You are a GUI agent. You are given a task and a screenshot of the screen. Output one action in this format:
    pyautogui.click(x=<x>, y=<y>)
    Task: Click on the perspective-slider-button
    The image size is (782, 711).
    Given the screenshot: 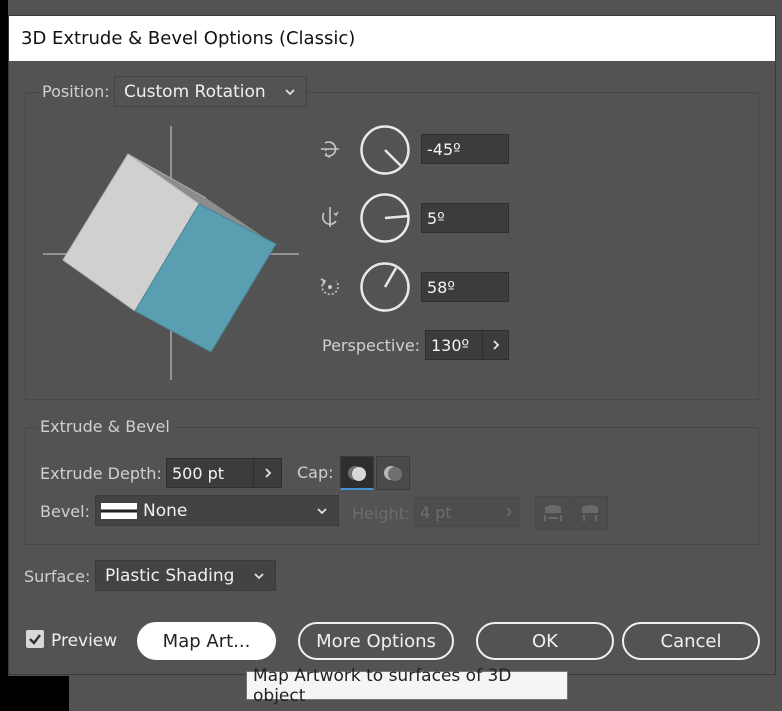 What is the action you would take?
    pyautogui.click(x=495, y=345)
    